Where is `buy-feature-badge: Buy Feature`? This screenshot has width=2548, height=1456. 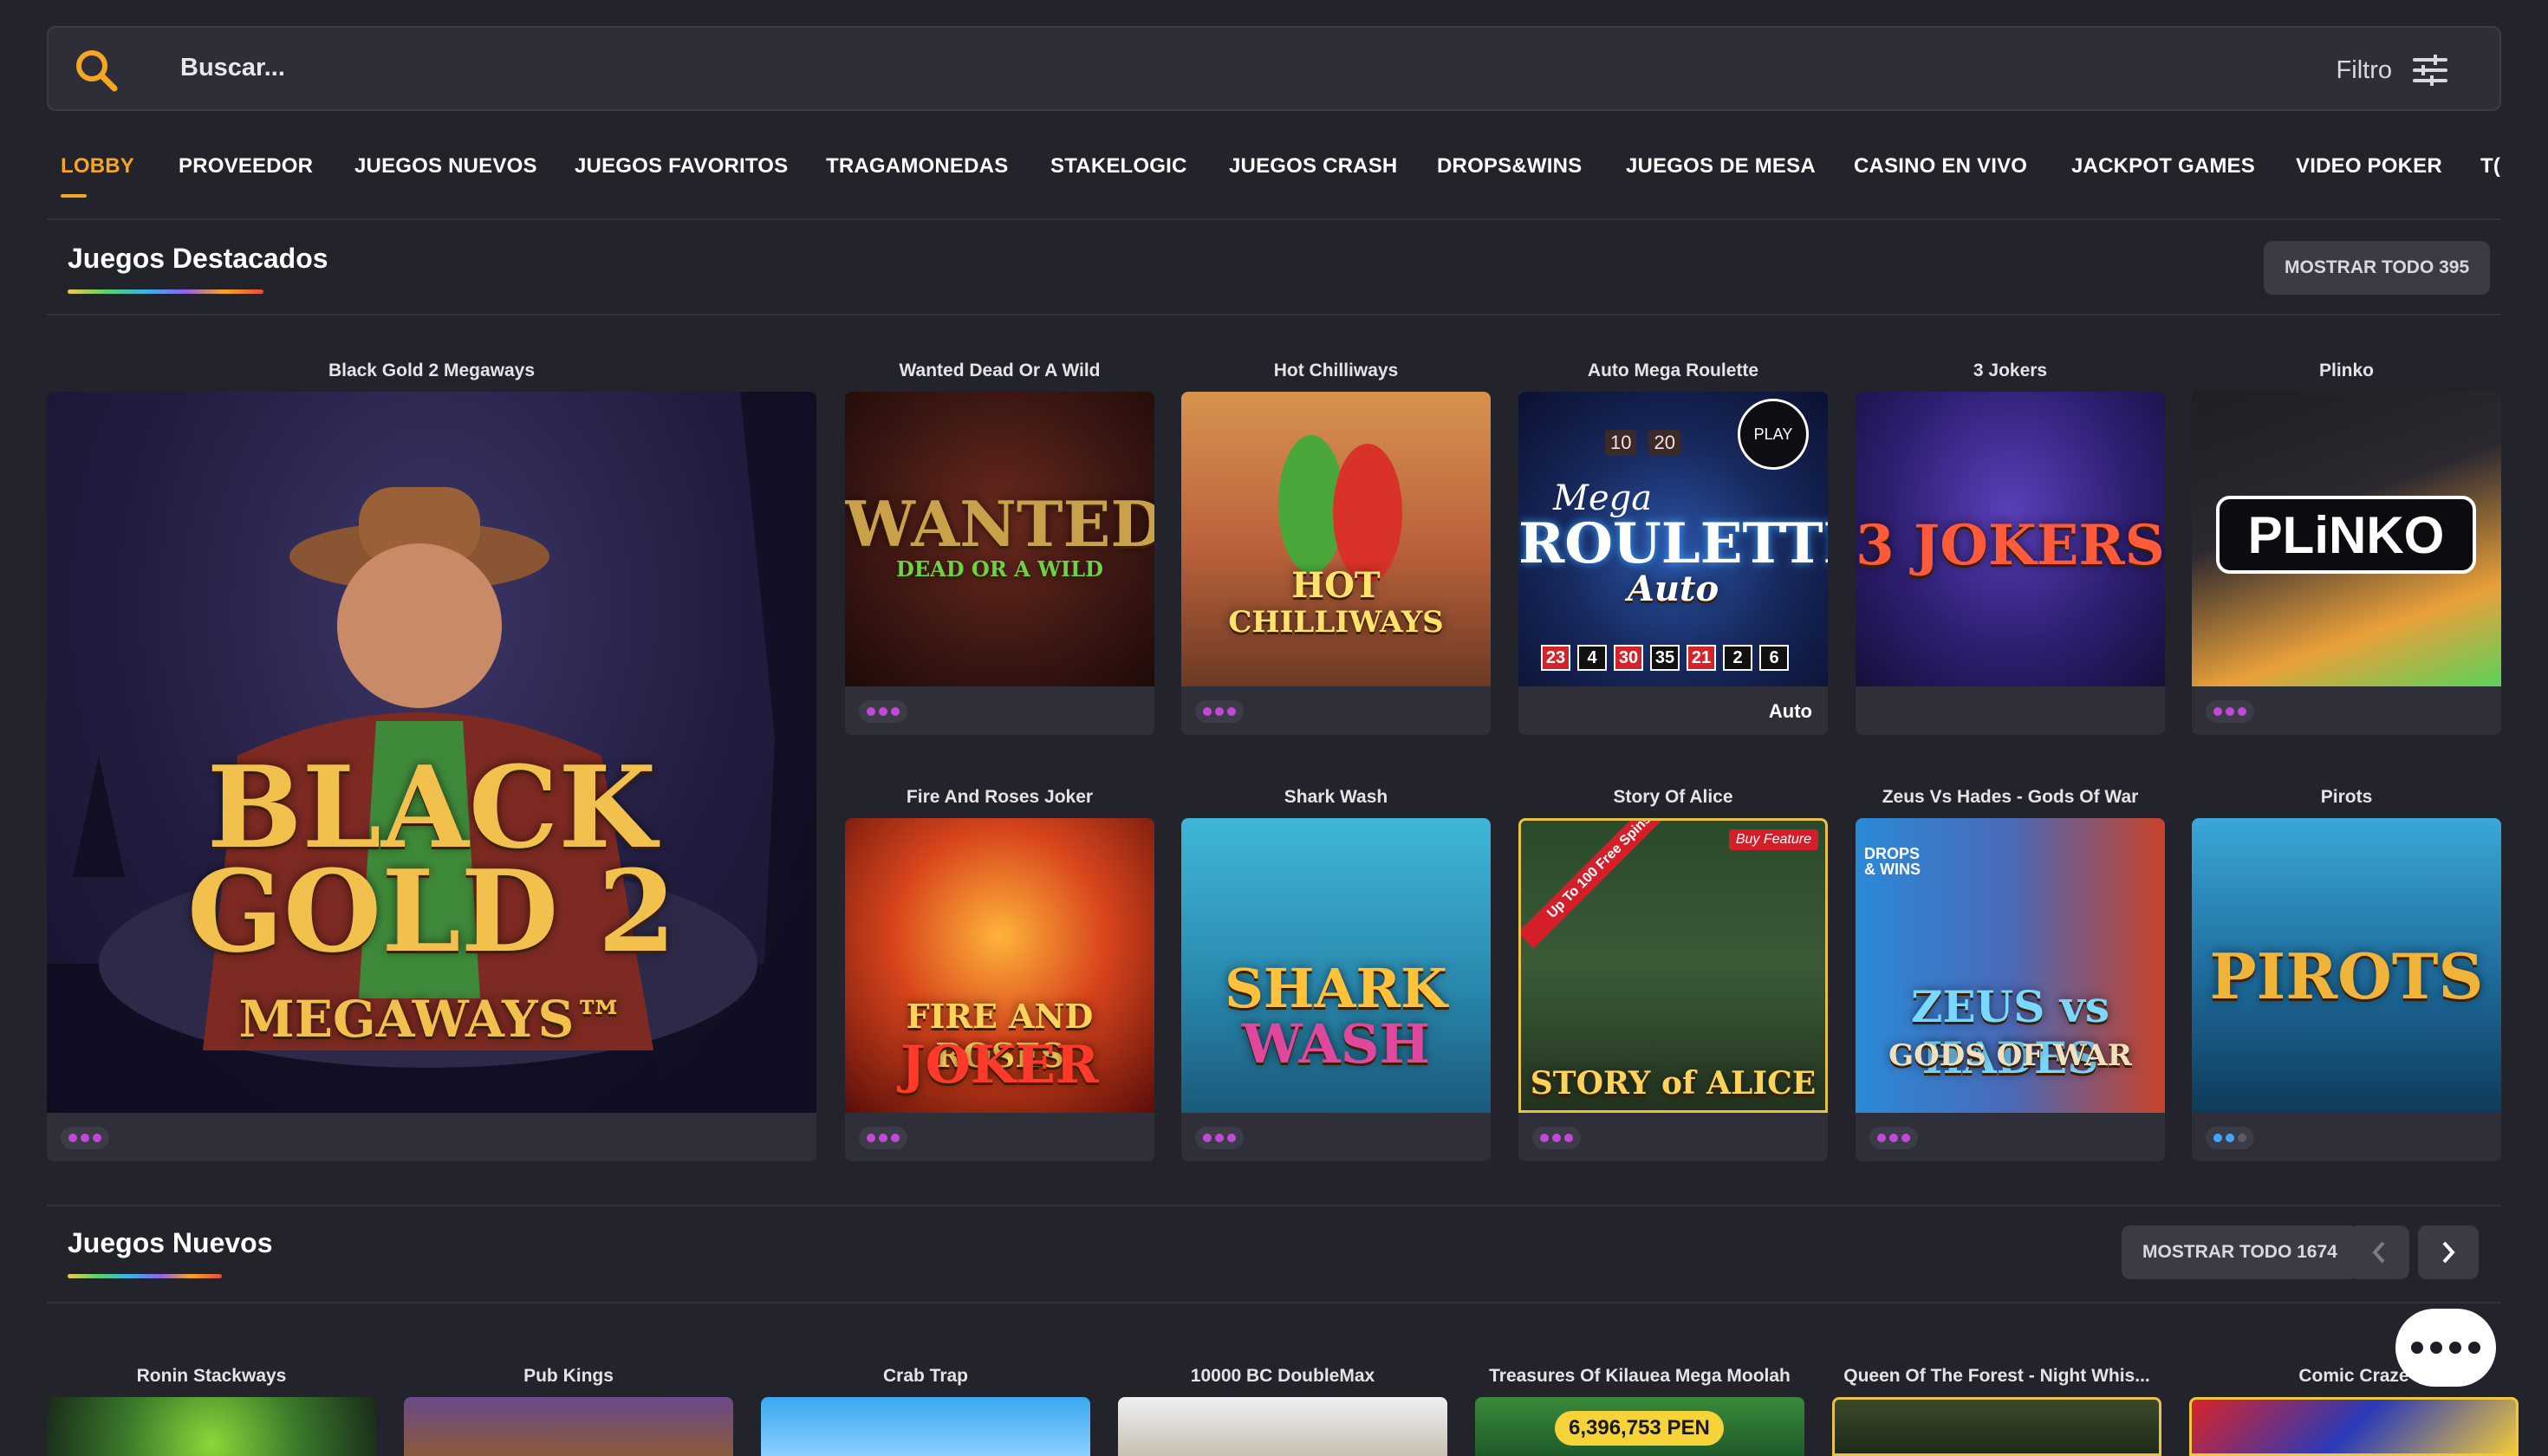 buy-feature-badge: Buy Feature is located at coordinates (1773, 839).